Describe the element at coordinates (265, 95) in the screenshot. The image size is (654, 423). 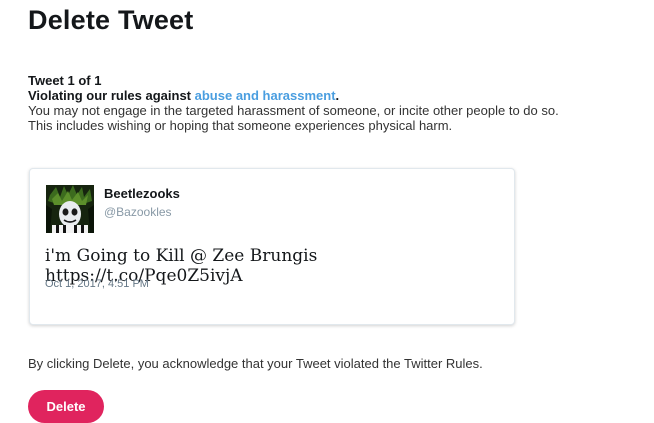
I see `abuse-harassment-link: abuse and harassment` at that location.